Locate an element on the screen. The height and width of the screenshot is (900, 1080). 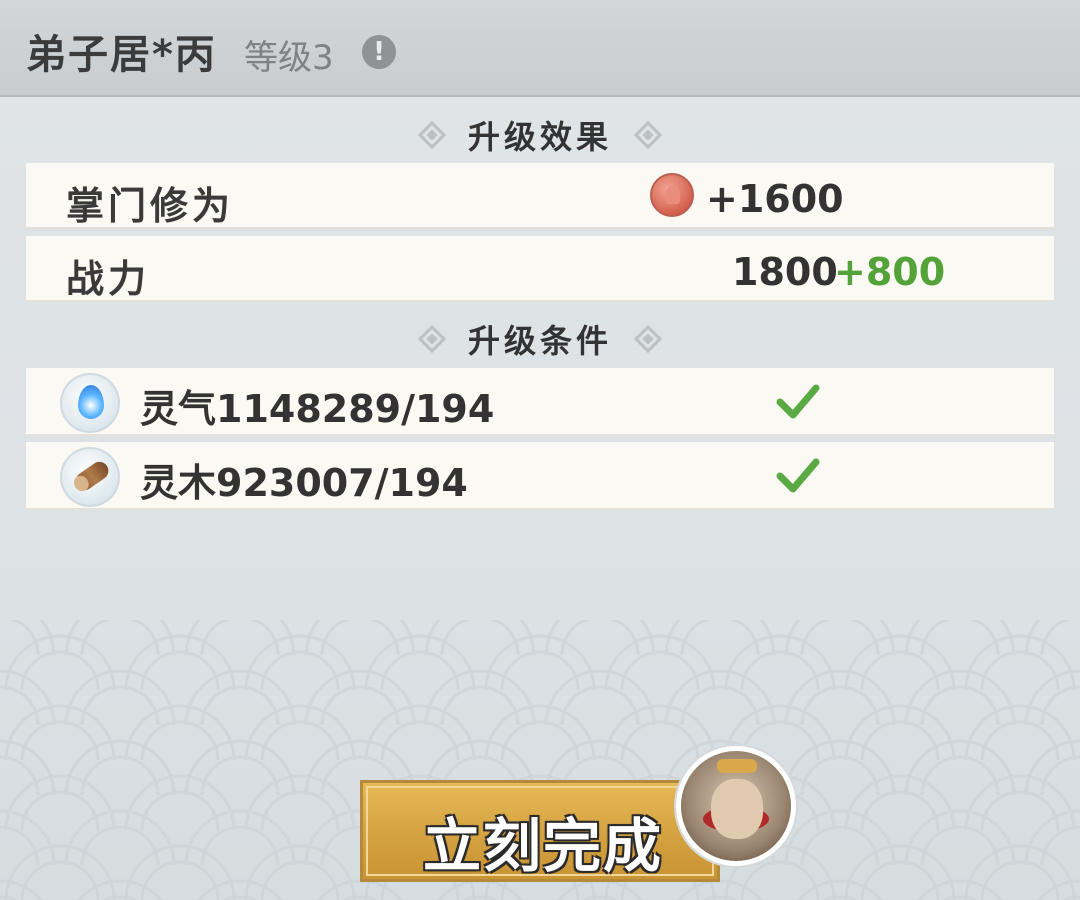
condition-text: 灵木923007/194 is located at coordinates (304, 483).